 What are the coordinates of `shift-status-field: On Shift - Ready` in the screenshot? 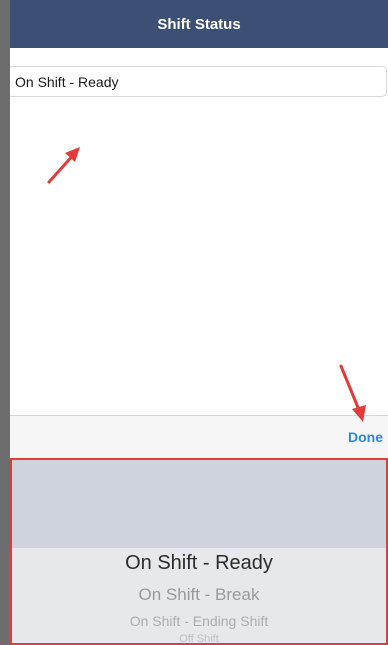 It's located at (197, 81).